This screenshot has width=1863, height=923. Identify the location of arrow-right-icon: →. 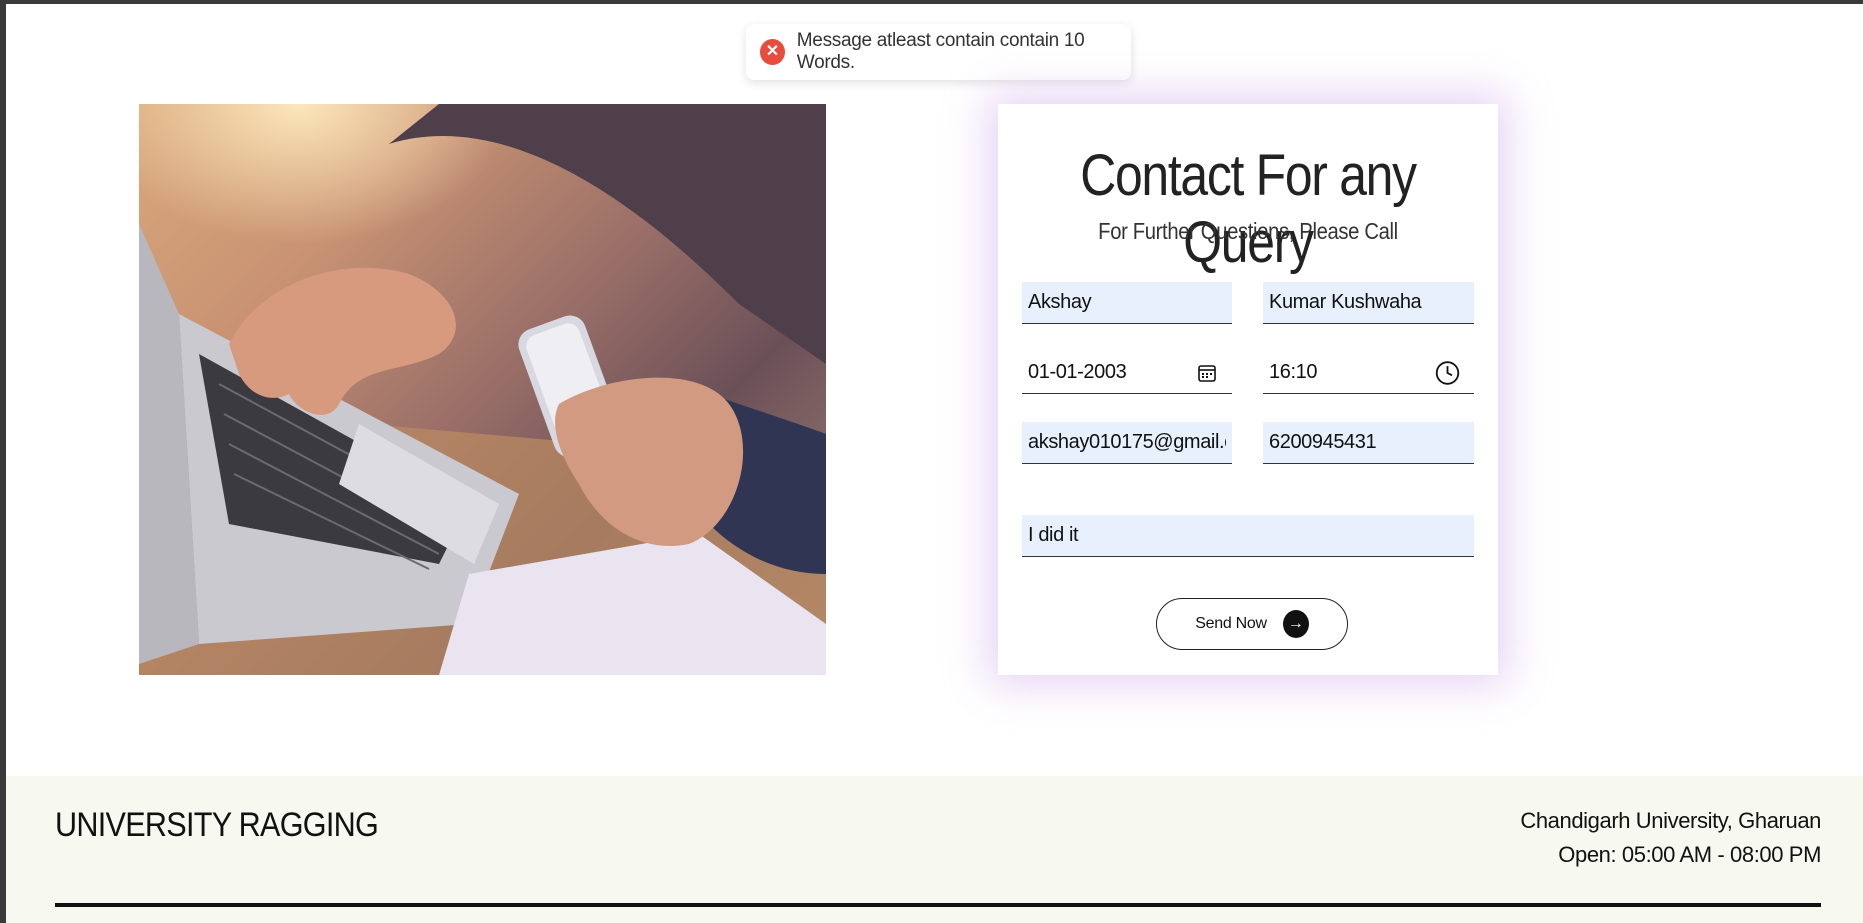
(1295, 624).